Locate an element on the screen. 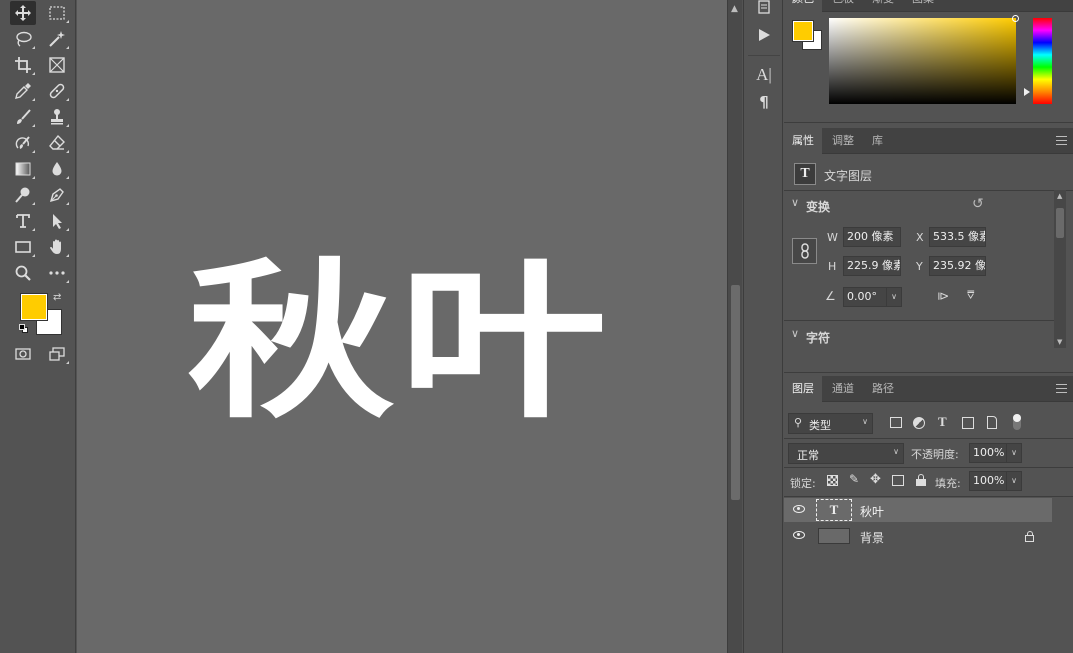 Image resolution: width=1073 pixels, height=653 pixels. brush-icon is located at coordinates (24, 116).